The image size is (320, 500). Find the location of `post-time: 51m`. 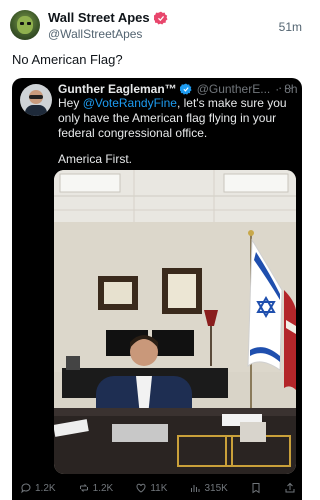

post-time: 51m is located at coordinates (290, 27).